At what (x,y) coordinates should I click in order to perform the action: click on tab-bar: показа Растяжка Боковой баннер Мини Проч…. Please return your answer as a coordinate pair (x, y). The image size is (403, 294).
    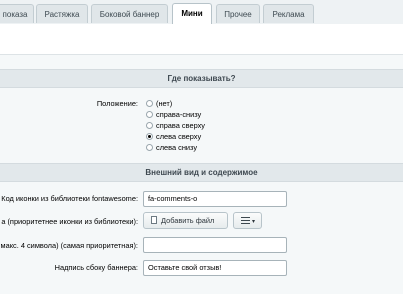
    Looking at the image, I should click on (201, 12).